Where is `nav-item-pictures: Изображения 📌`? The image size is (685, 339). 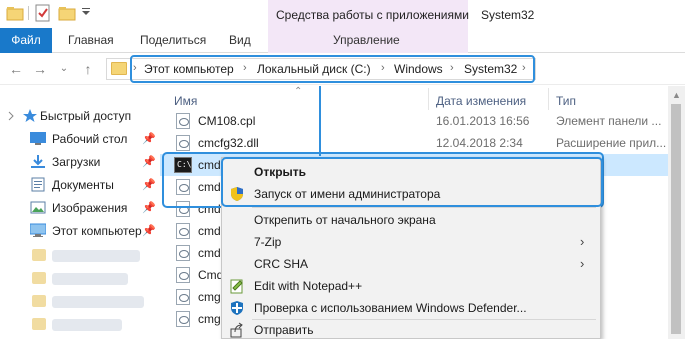 nav-item-pictures: Изображения 📌 is located at coordinates (80, 208).